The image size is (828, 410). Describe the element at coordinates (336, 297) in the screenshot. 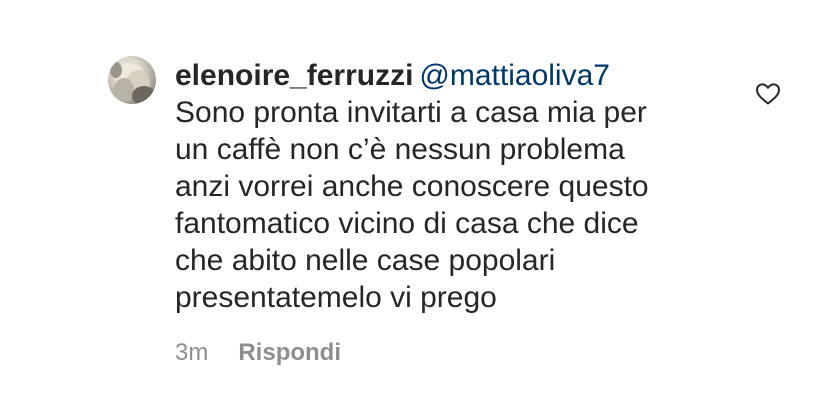

I see `comment-text-line: presentatemelo vi prego` at that location.